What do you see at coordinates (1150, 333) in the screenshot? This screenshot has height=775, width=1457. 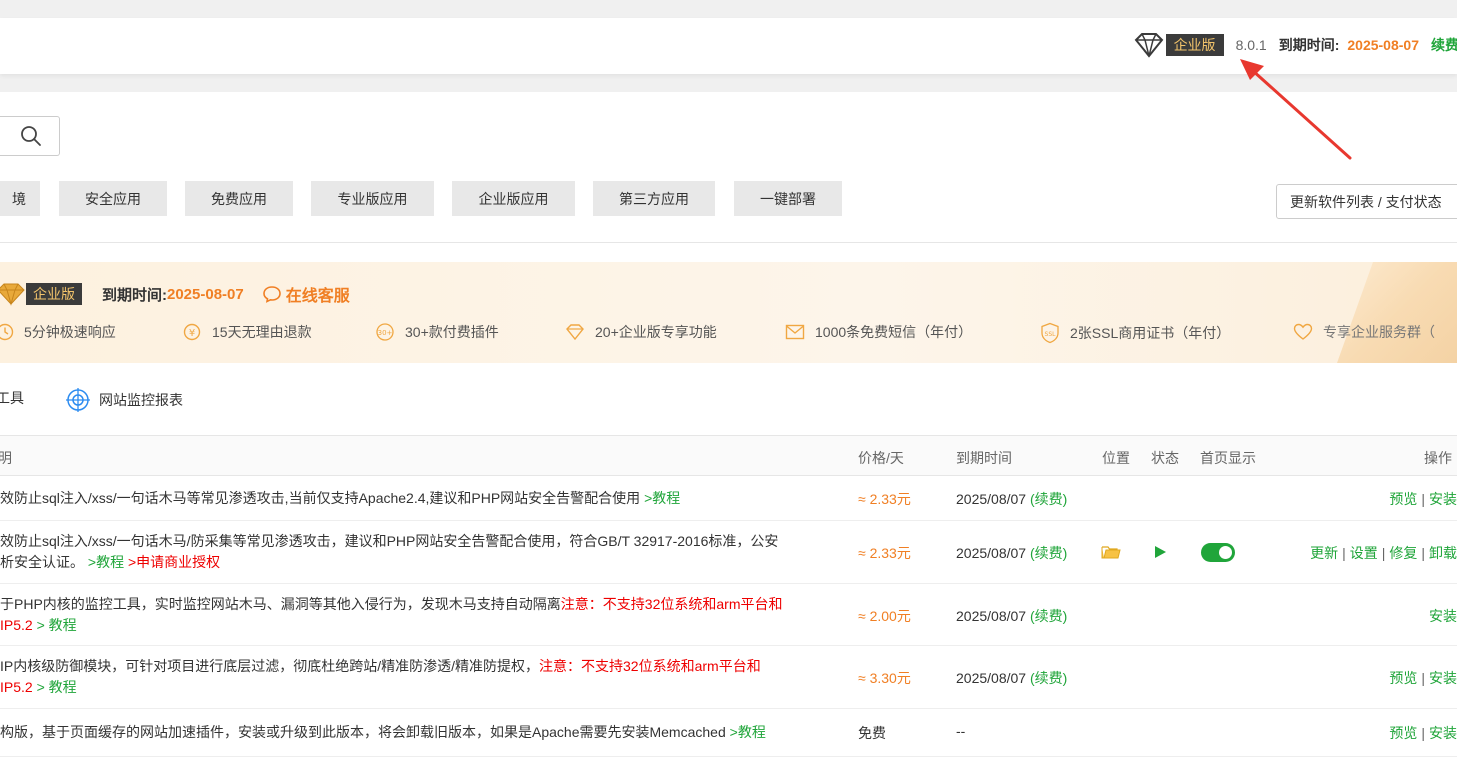 I see `feature-text: 2张SSL商用证书（年付）` at bounding box center [1150, 333].